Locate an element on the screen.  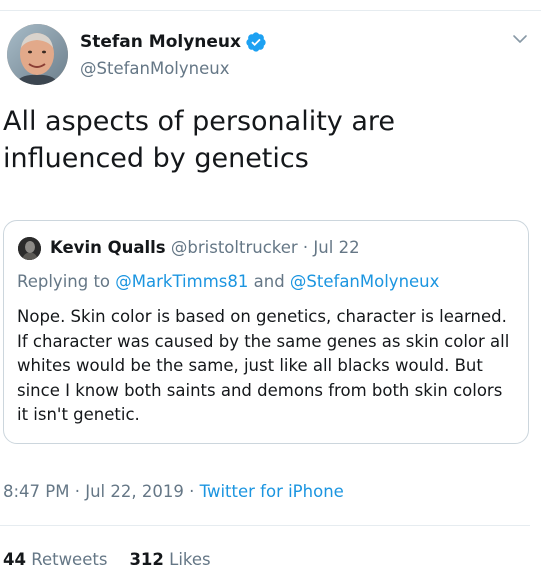
quote-avatar-image is located at coordinates (29, 248).